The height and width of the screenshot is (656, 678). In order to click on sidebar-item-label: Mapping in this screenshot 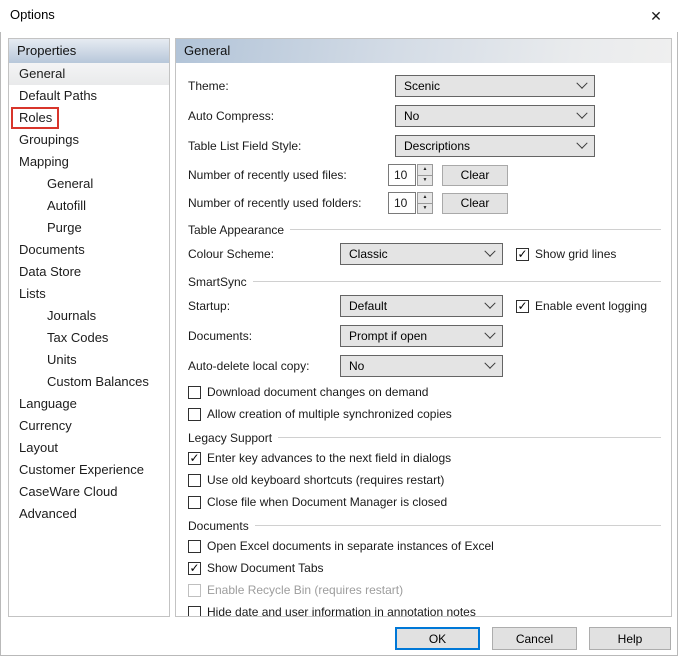, I will do `click(44, 161)`.